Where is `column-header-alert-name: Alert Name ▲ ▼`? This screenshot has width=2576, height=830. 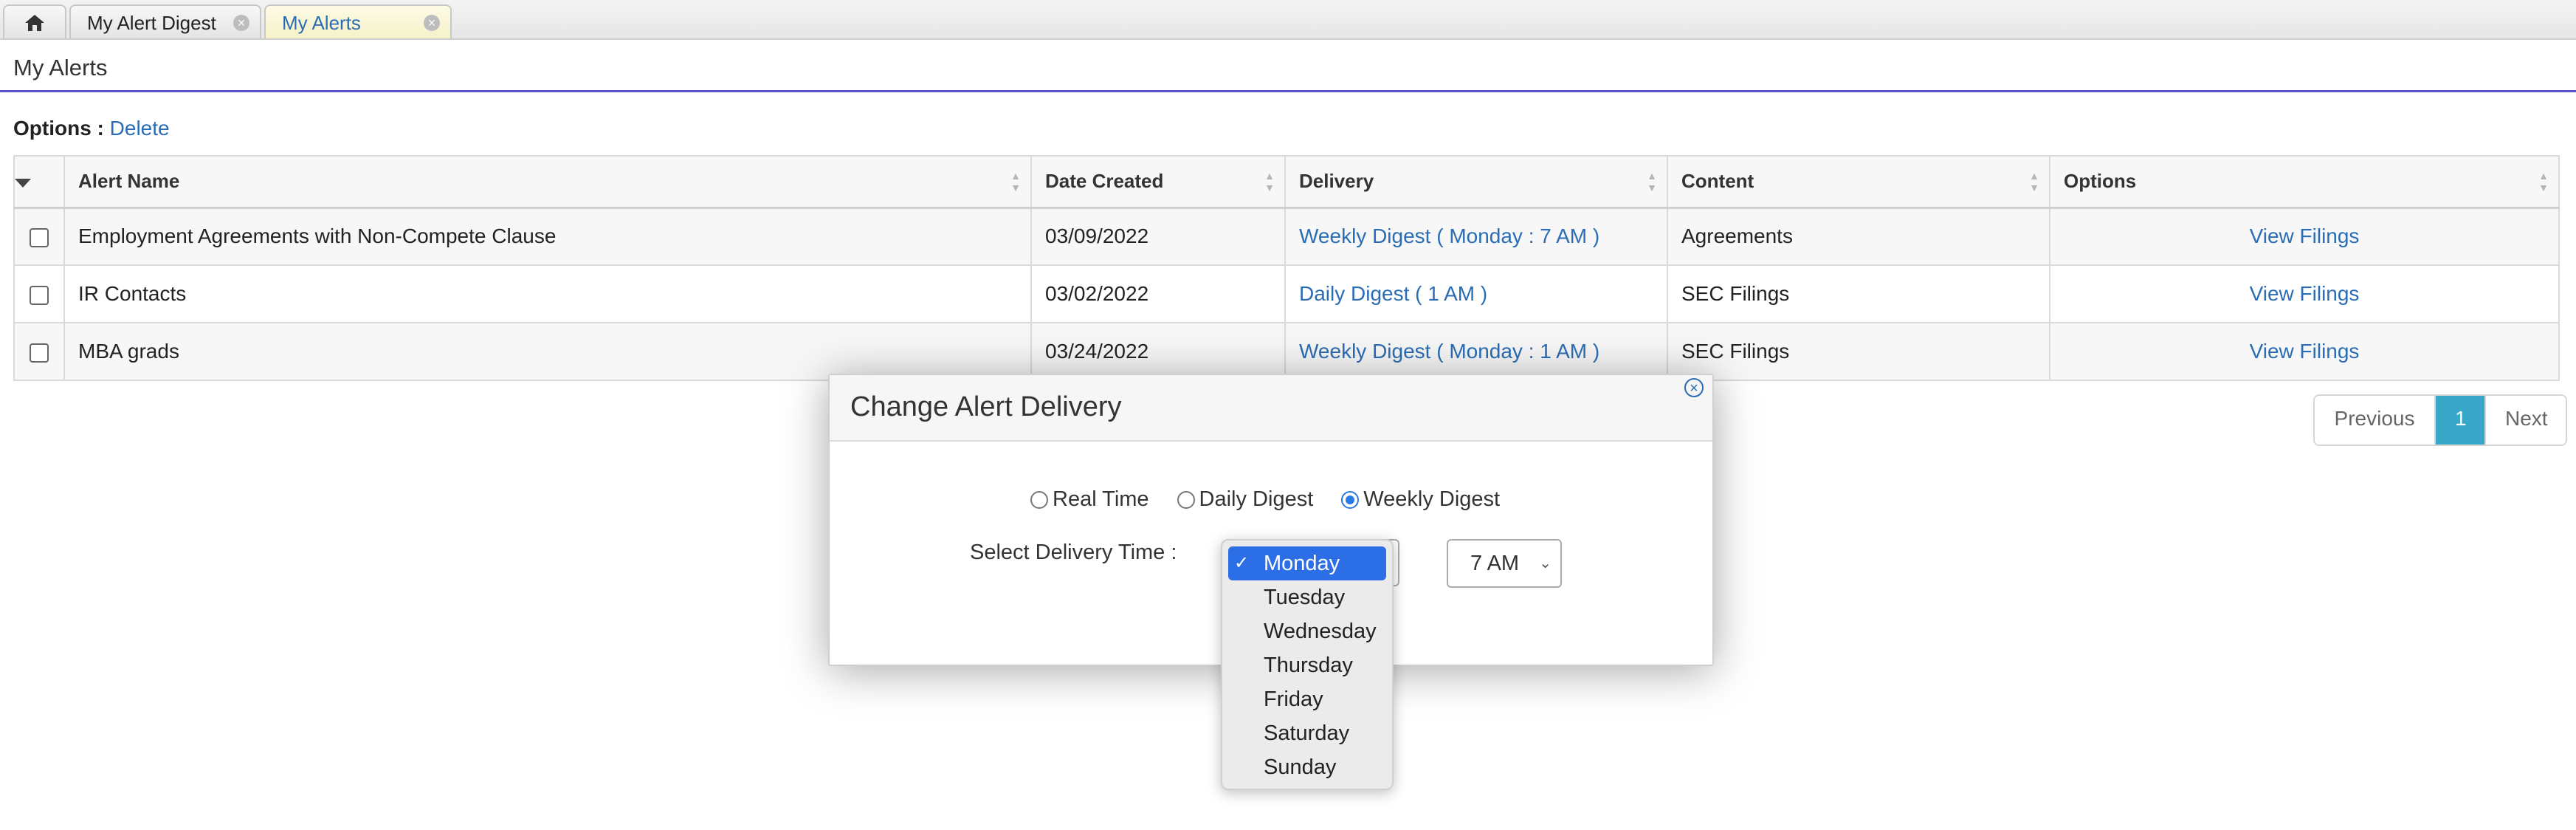
column-header-alert-name: Alert Name ▲ ▼ is located at coordinates (547, 182).